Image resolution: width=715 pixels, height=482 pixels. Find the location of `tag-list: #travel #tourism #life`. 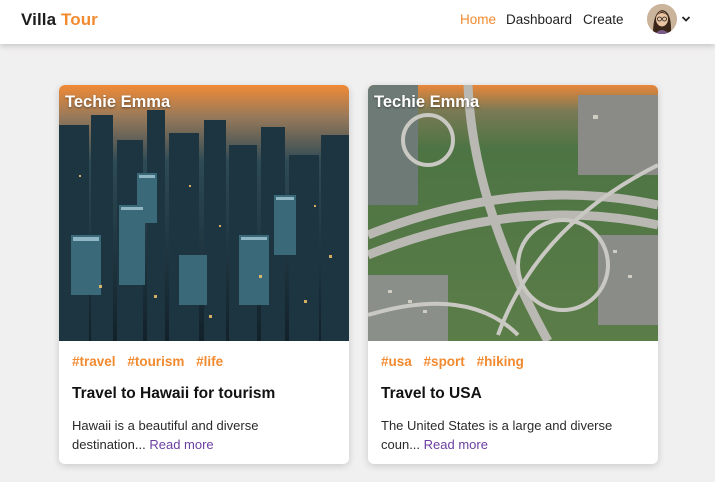

tag-list: #travel #tourism #life is located at coordinates (151, 361).